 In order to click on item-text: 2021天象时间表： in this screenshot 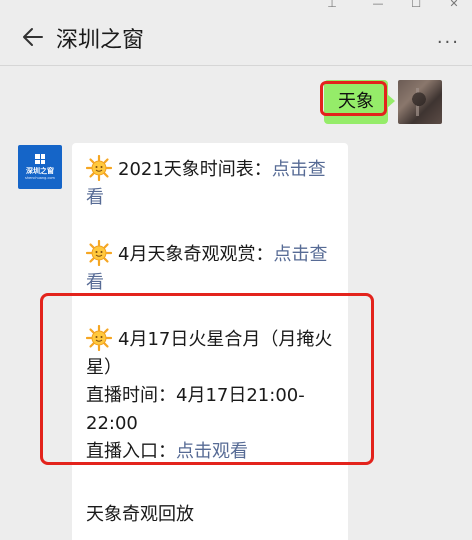, I will do `click(195, 169)`.